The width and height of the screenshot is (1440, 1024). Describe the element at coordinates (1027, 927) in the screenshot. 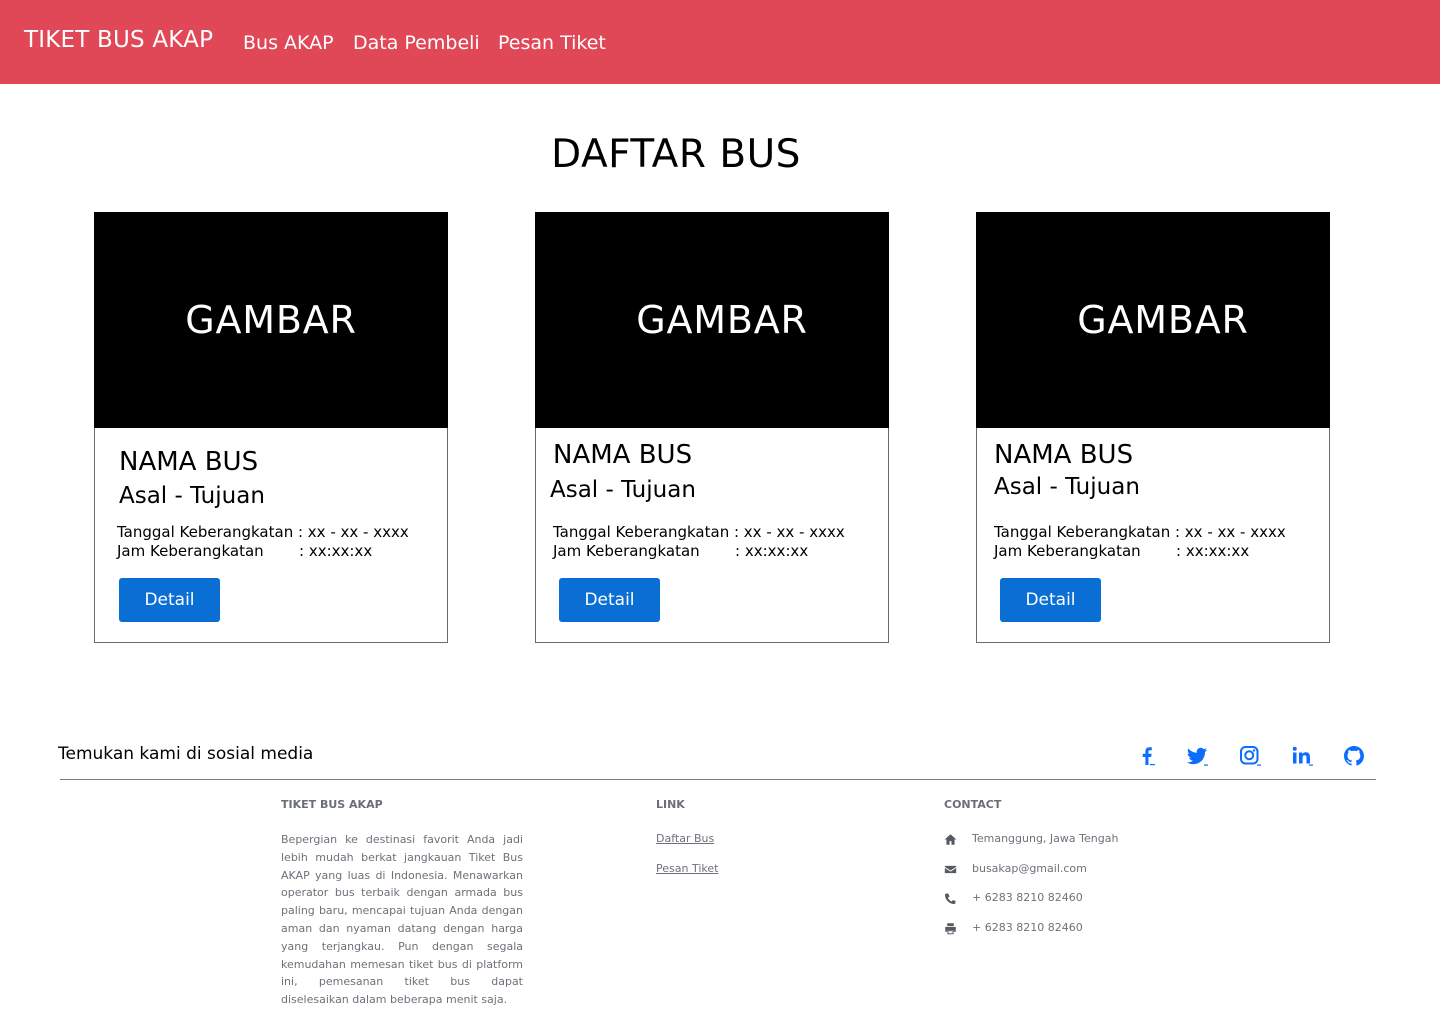

I see `contact-fax-text: + 6283 8210 82460` at that location.